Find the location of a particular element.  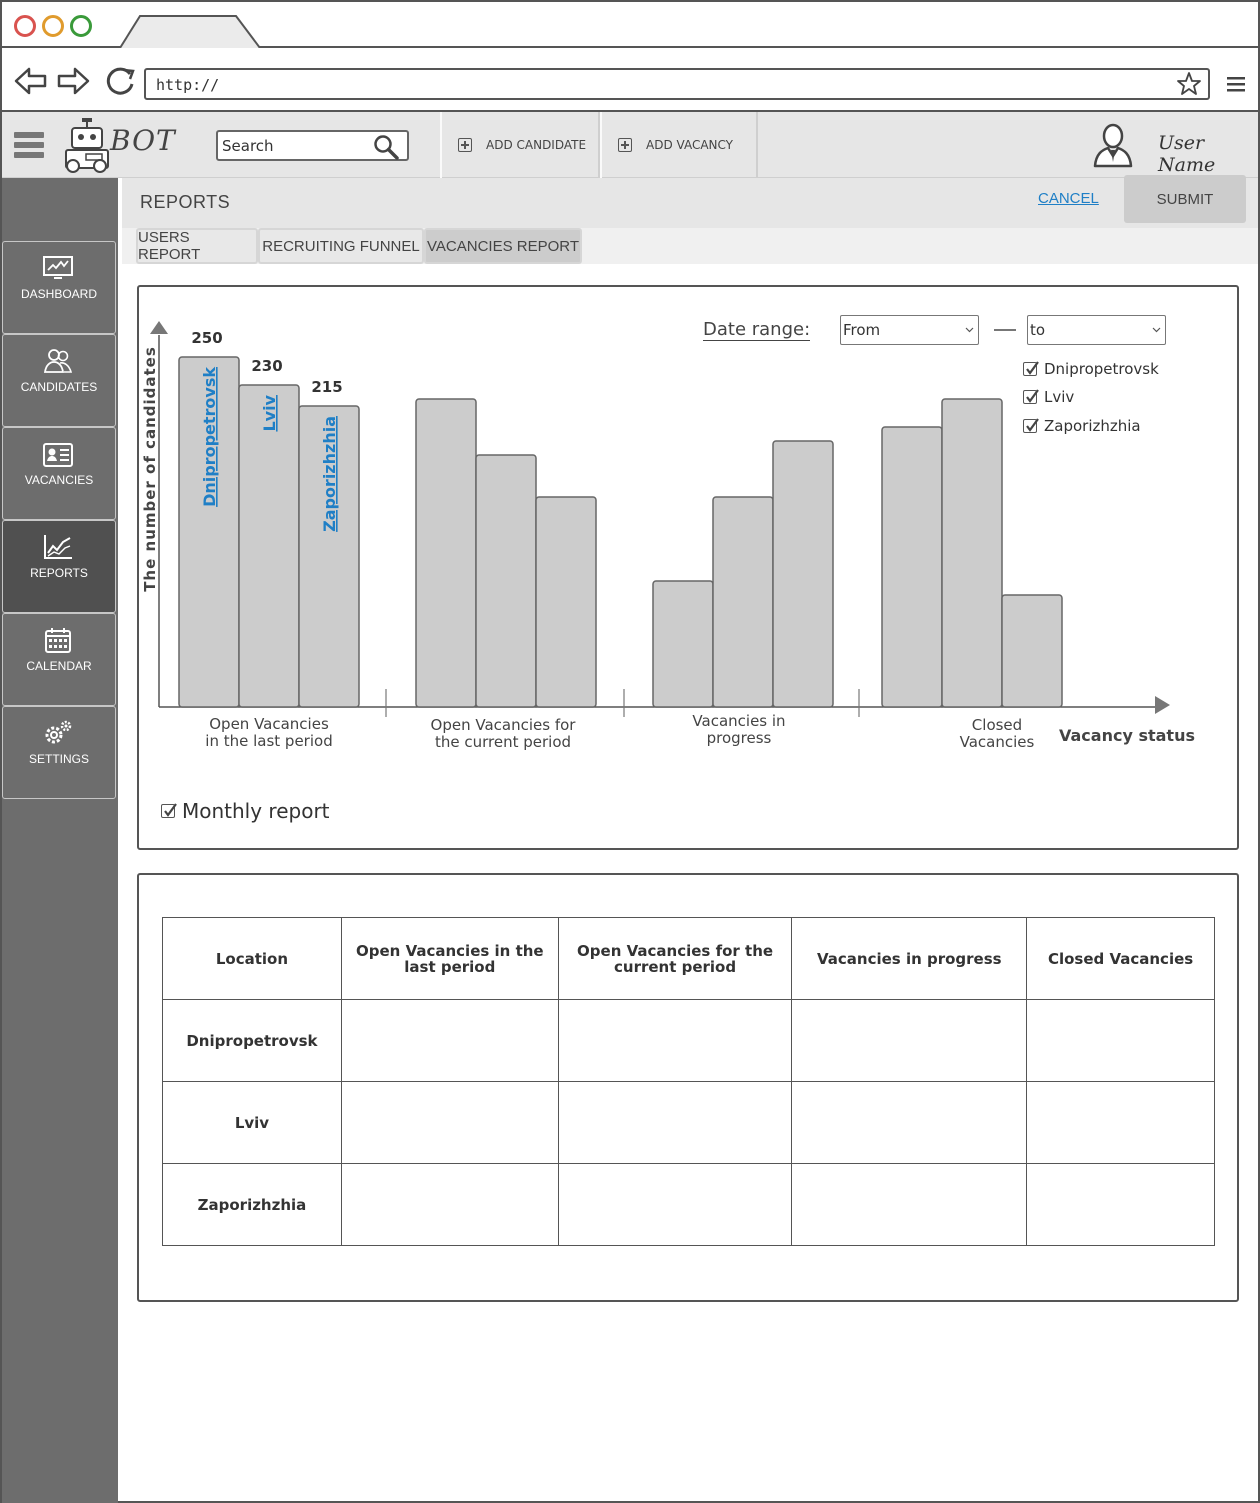

sidebar-item-label: VACANCIES is located at coordinates (59, 480).